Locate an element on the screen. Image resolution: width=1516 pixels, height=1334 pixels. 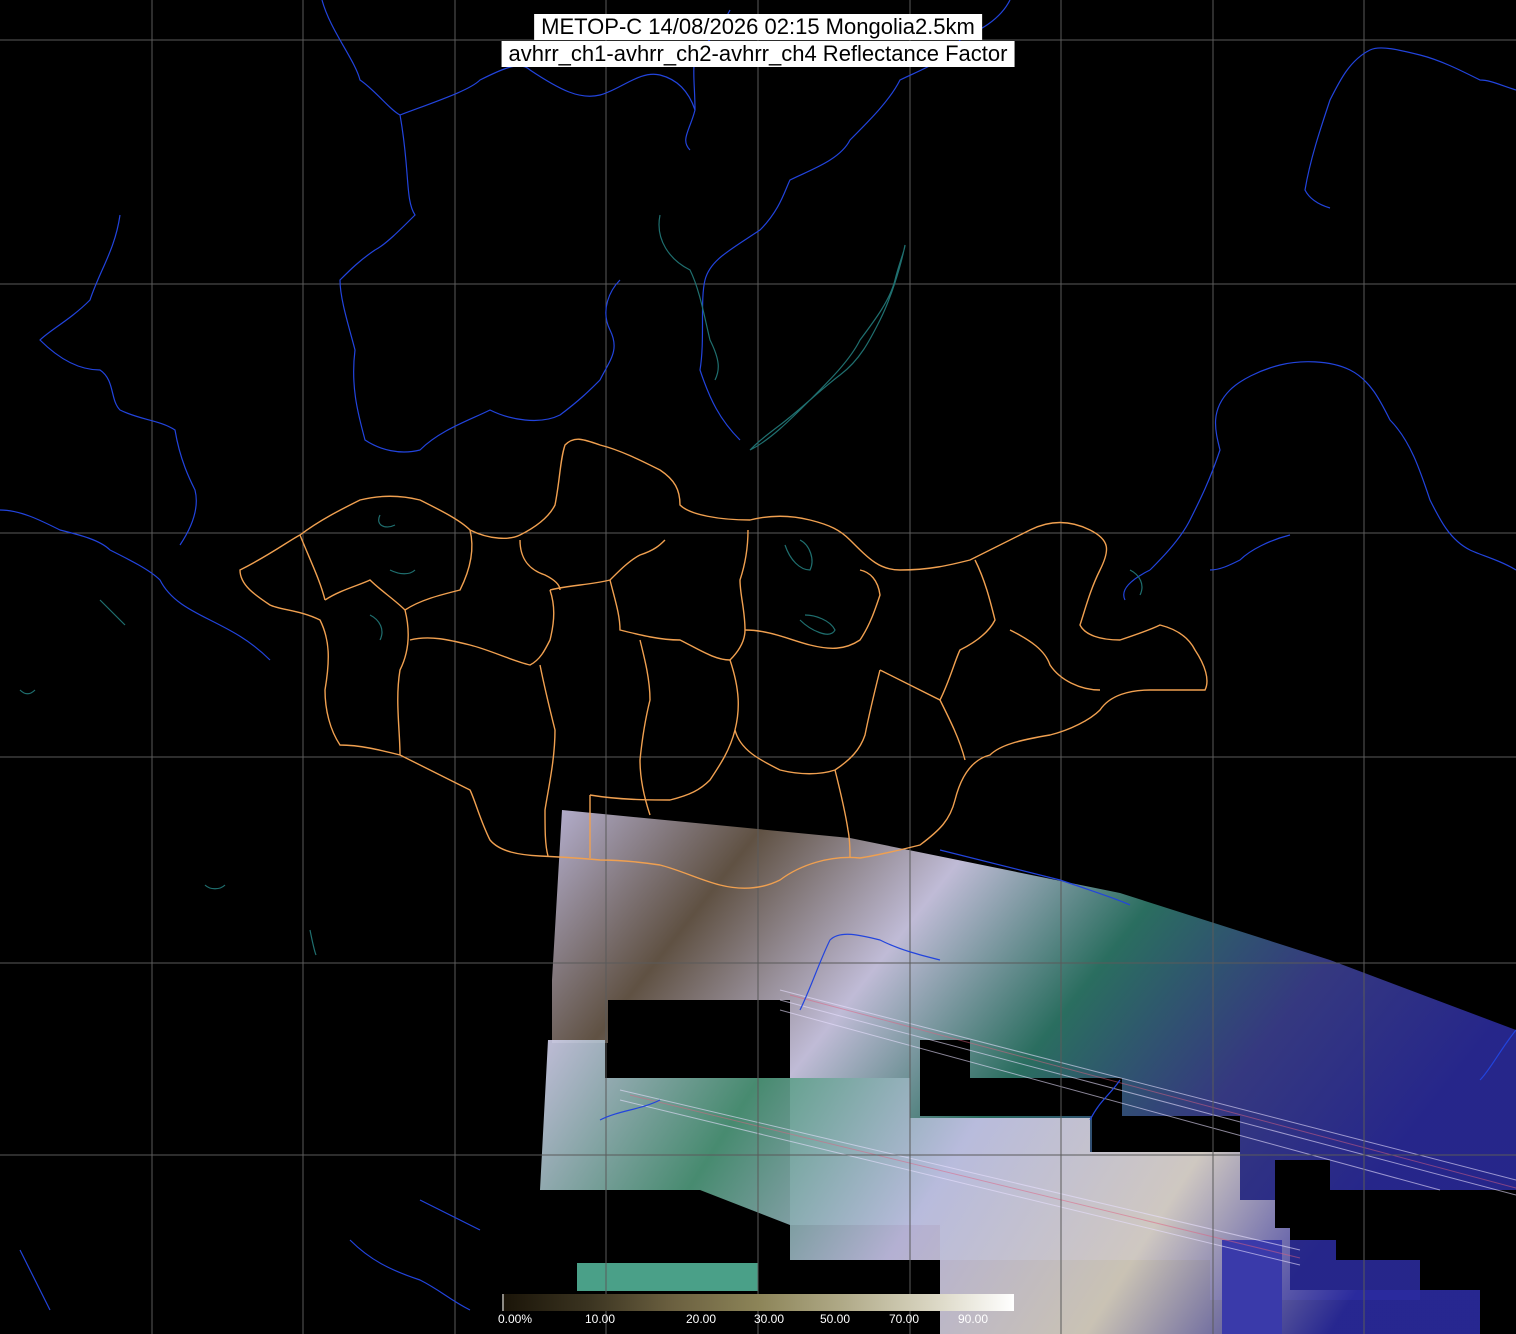
colorbar-tick-label: 30.00 is located at coordinates (769, 1319).